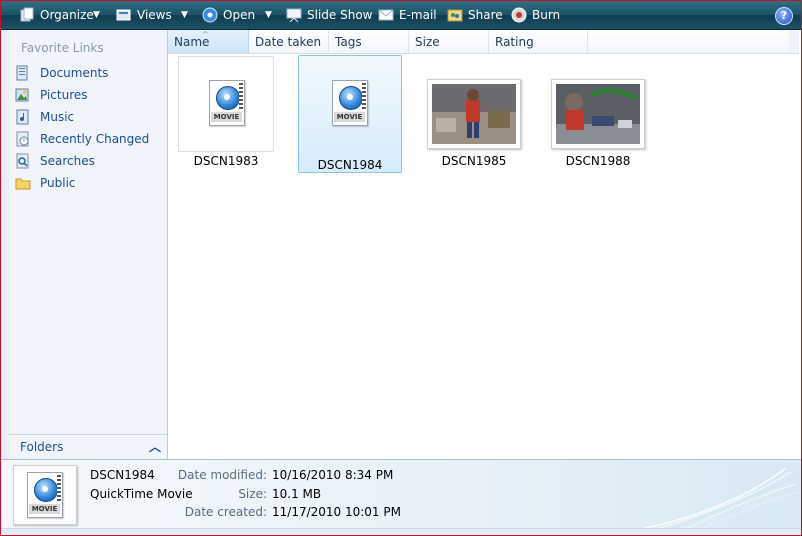  Describe the element at coordinates (208, 41) in the screenshot. I see `column-header-name: ^ Name` at that location.